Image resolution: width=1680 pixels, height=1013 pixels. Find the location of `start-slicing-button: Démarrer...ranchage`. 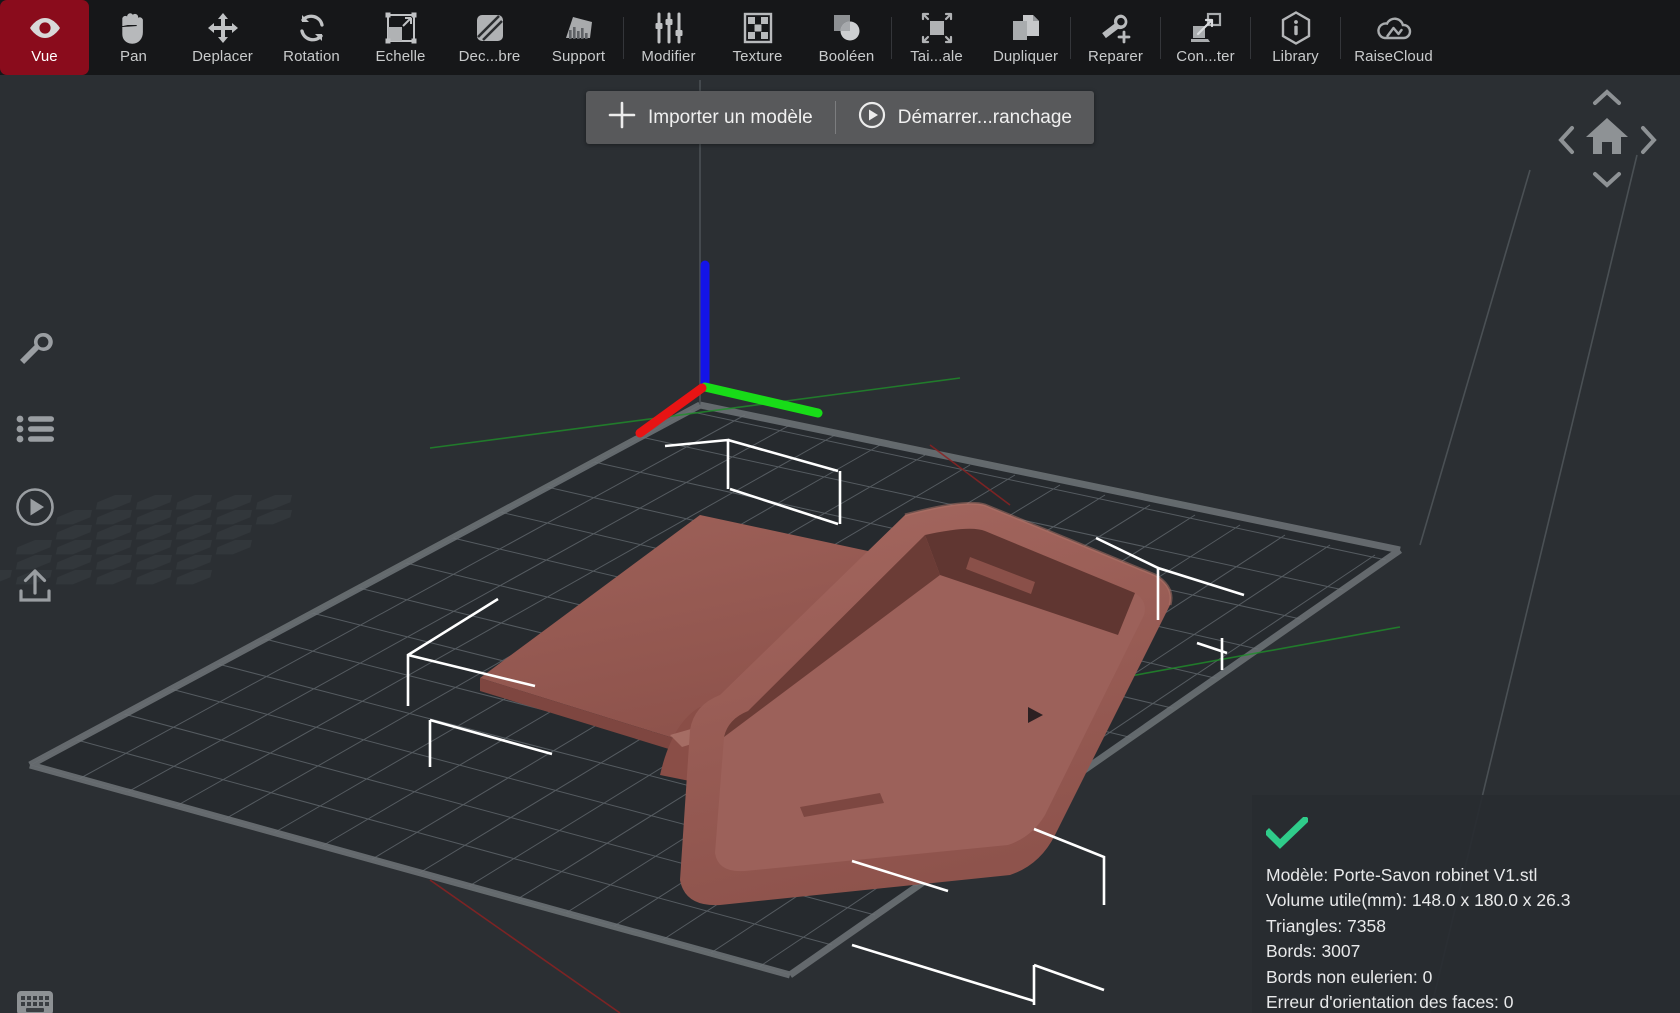

start-slicing-button: Démarrer...ranchage is located at coordinates (965, 117).